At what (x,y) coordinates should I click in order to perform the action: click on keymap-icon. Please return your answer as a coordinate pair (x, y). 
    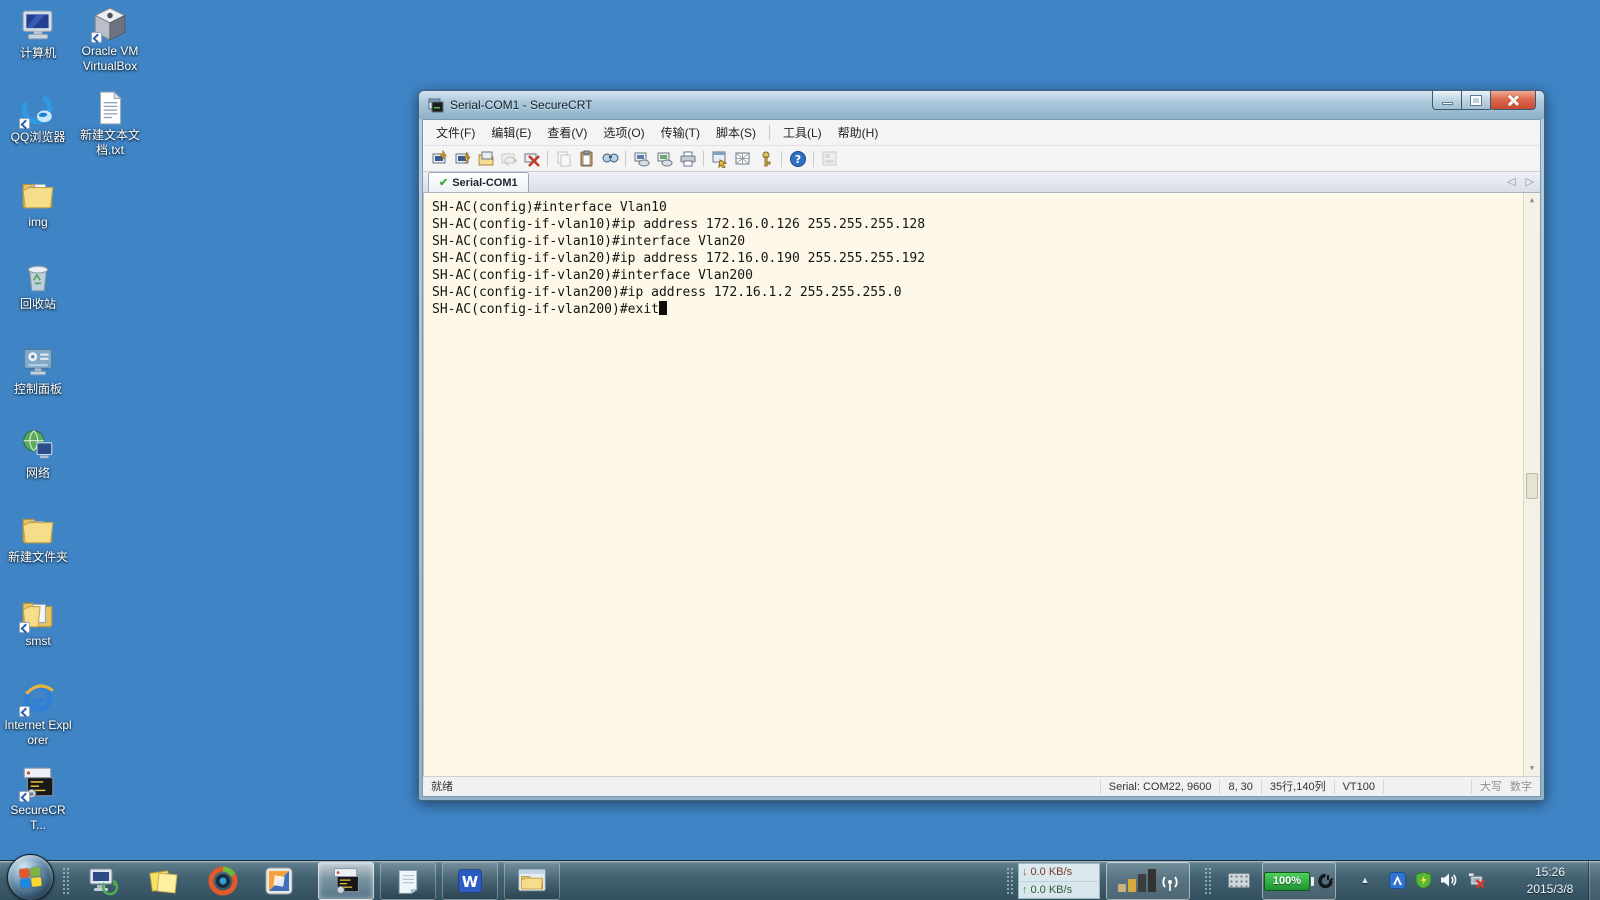
    Looking at the image, I should click on (742, 158).